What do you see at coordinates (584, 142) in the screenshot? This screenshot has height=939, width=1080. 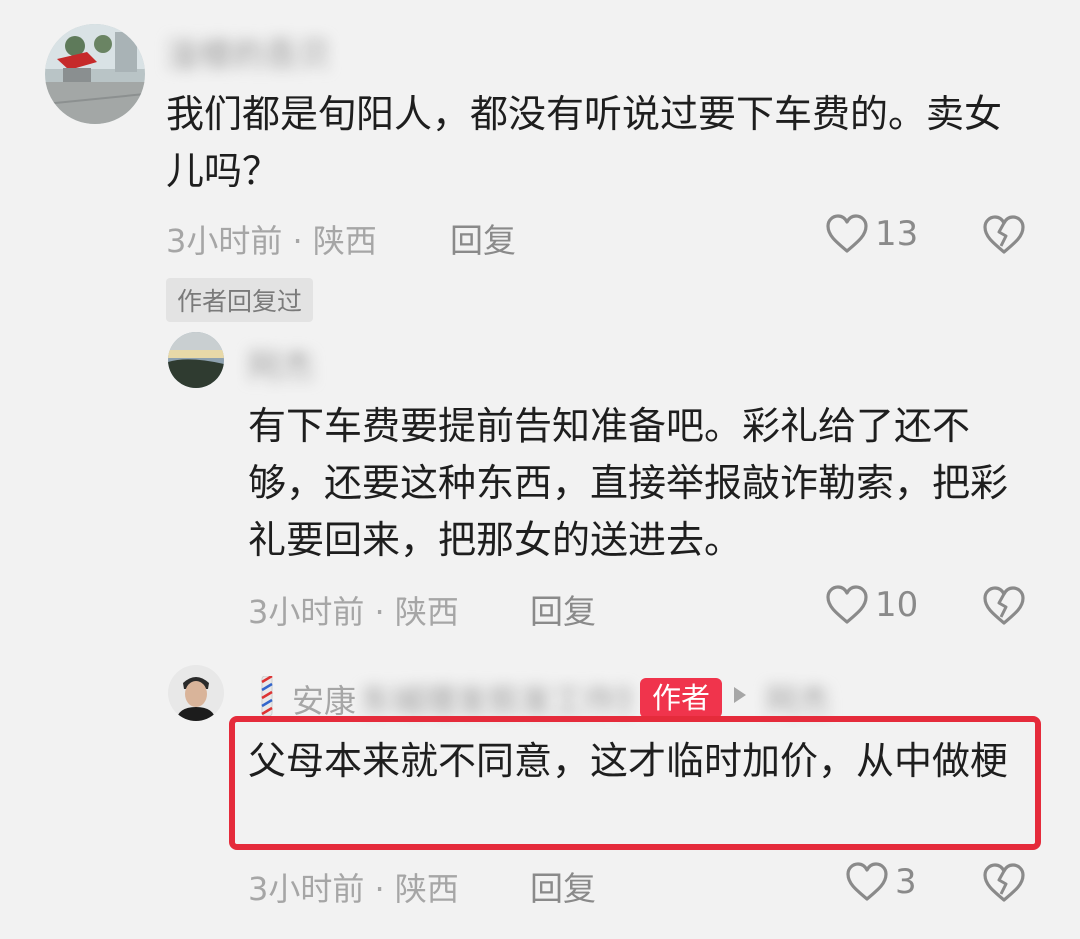 I see `comment-text: 我们都是旬阳人，都没有听说过要下车费的。卖女儿吗？` at bounding box center [584, 142].